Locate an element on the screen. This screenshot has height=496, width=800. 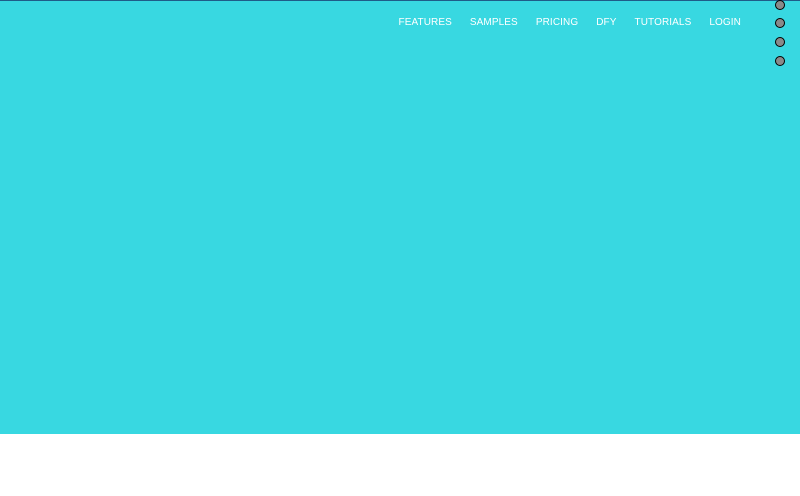
nav-item-tutorials: TUTORIALS is located at coordinates (663, 23).